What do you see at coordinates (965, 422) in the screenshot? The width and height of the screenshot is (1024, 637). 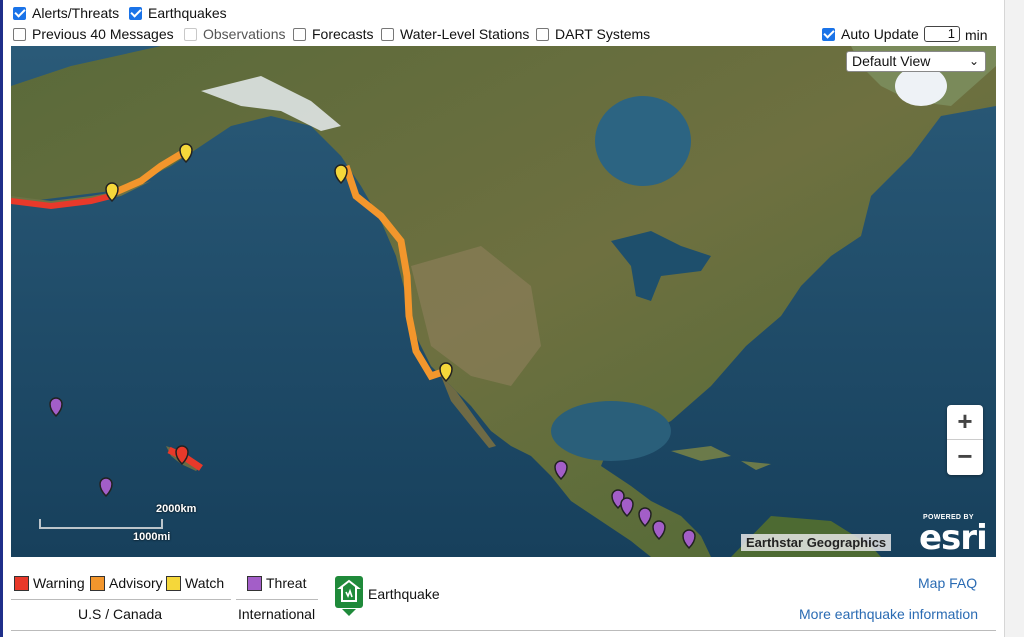 I see `zoom-in-button: +` at bounding box center [965, 422].